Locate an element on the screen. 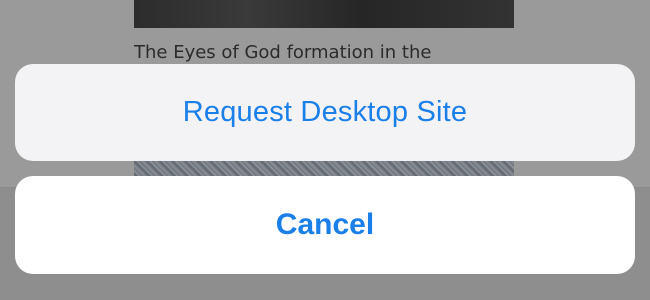  request-desktop-site-label: Request Desktop Site is located at coordinates (325, 112).